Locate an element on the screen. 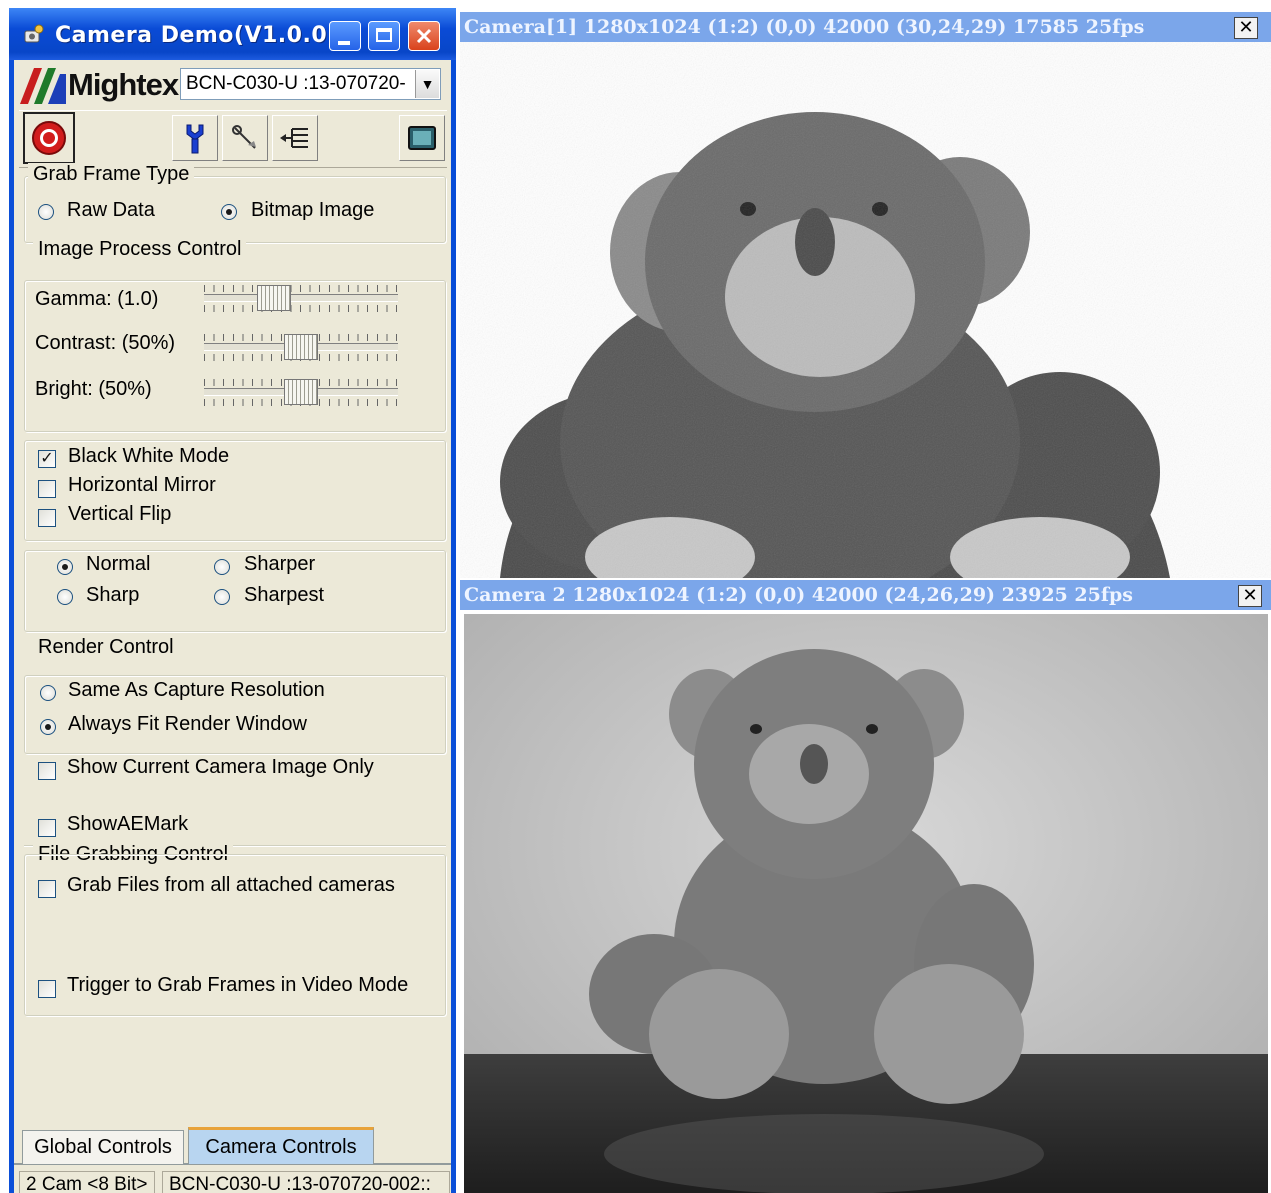 This screenshot has width=1271, height=1193. trigger-grab-checkbox is located at coordinates (47, 989).